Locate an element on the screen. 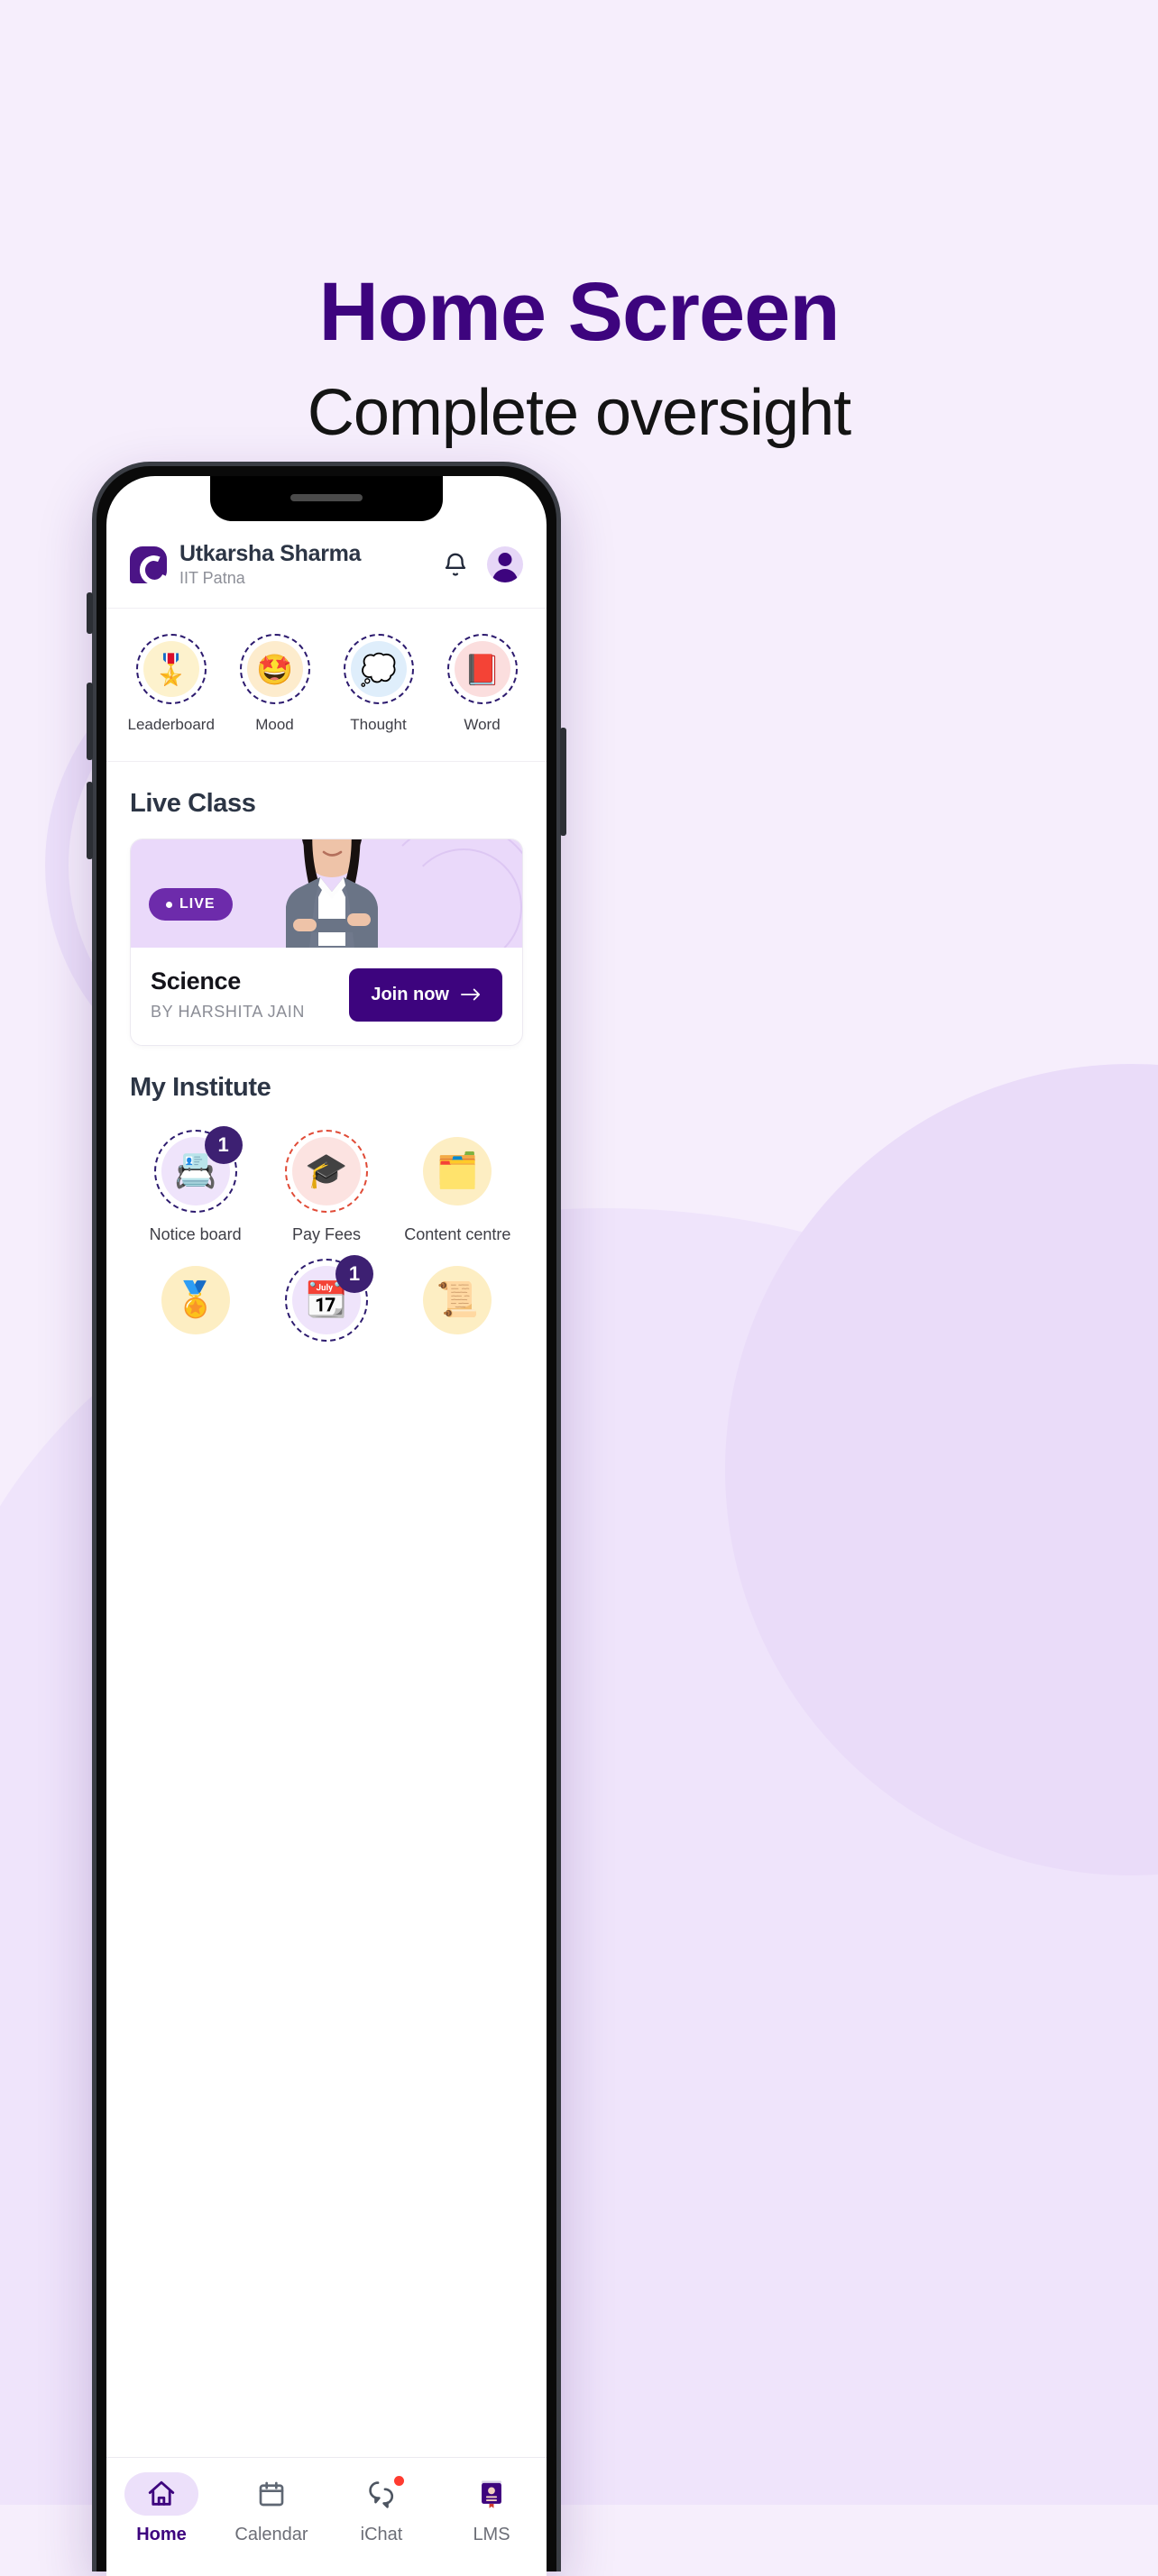  closed-book-icon: 📕 is located at coordinates (482, 669).